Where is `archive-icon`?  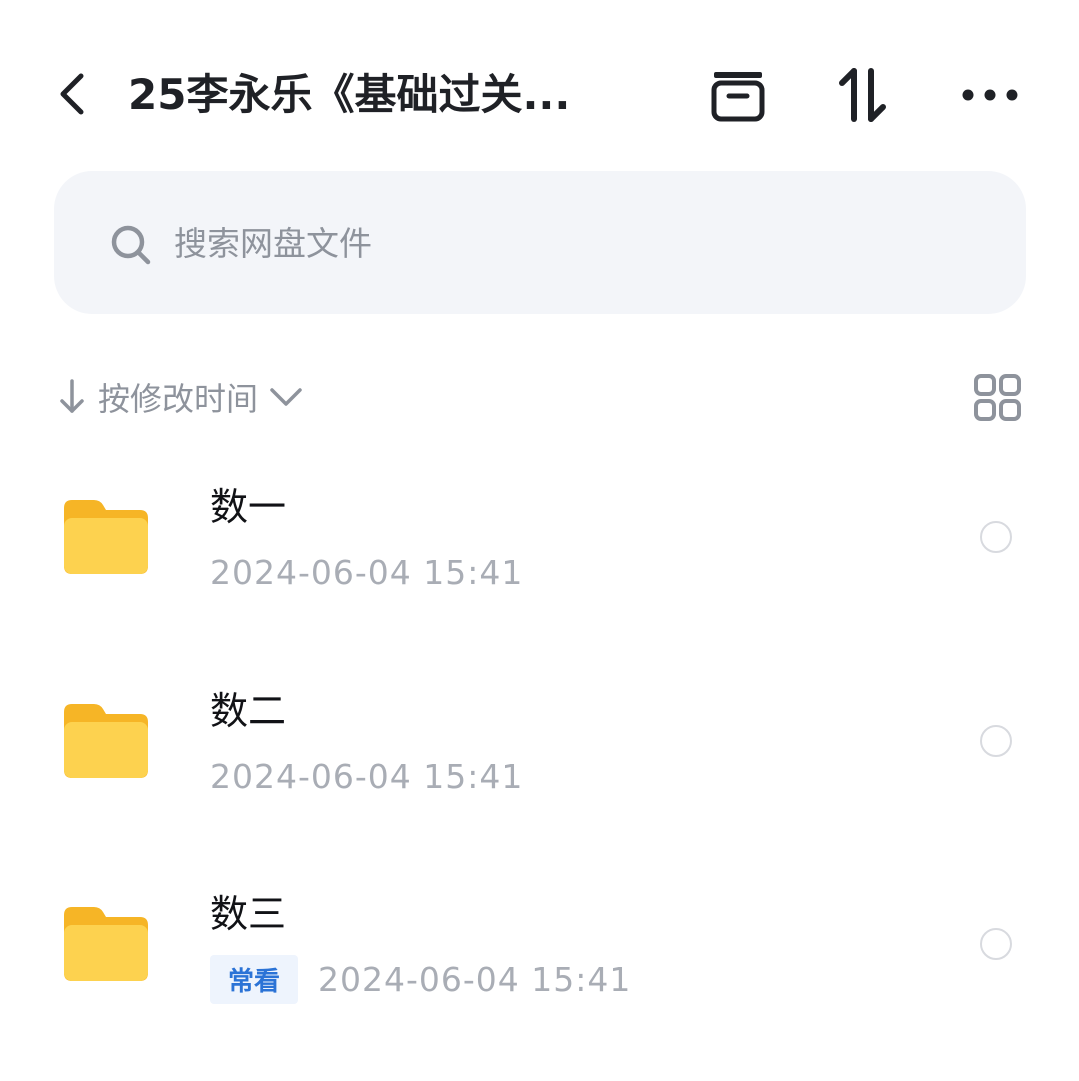 archive-icon is located at coordinates (738, 97).